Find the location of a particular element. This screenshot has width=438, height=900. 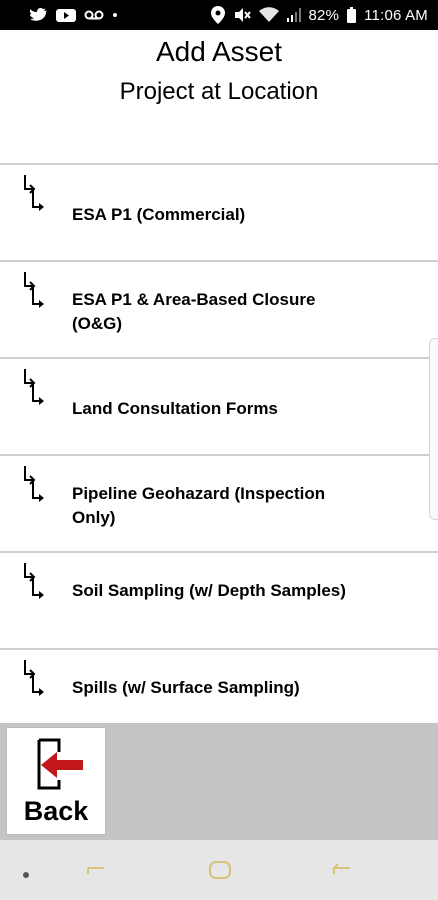

voicemail-icon is located at coordinates (94, 15).